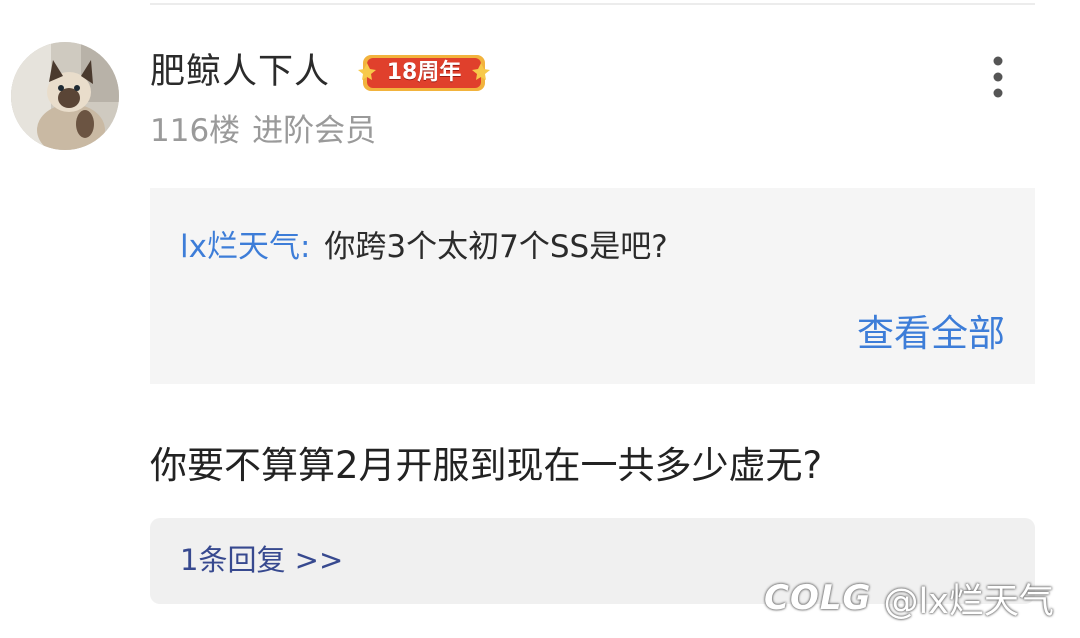 This screenshot has height=638, width=1080. Describe the element at coordinates (818, 598) in the screenshot. I see `watermark-logo: COLG` at that location.